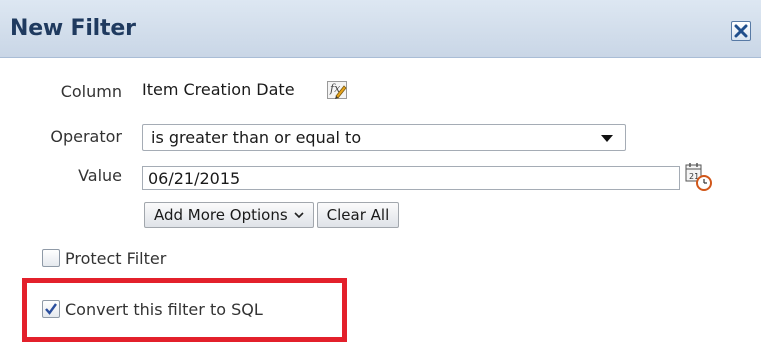 Image resolution: width=761 pixels, height=352 pixels. I want to click on highlight-annotation, so click(184, 310).